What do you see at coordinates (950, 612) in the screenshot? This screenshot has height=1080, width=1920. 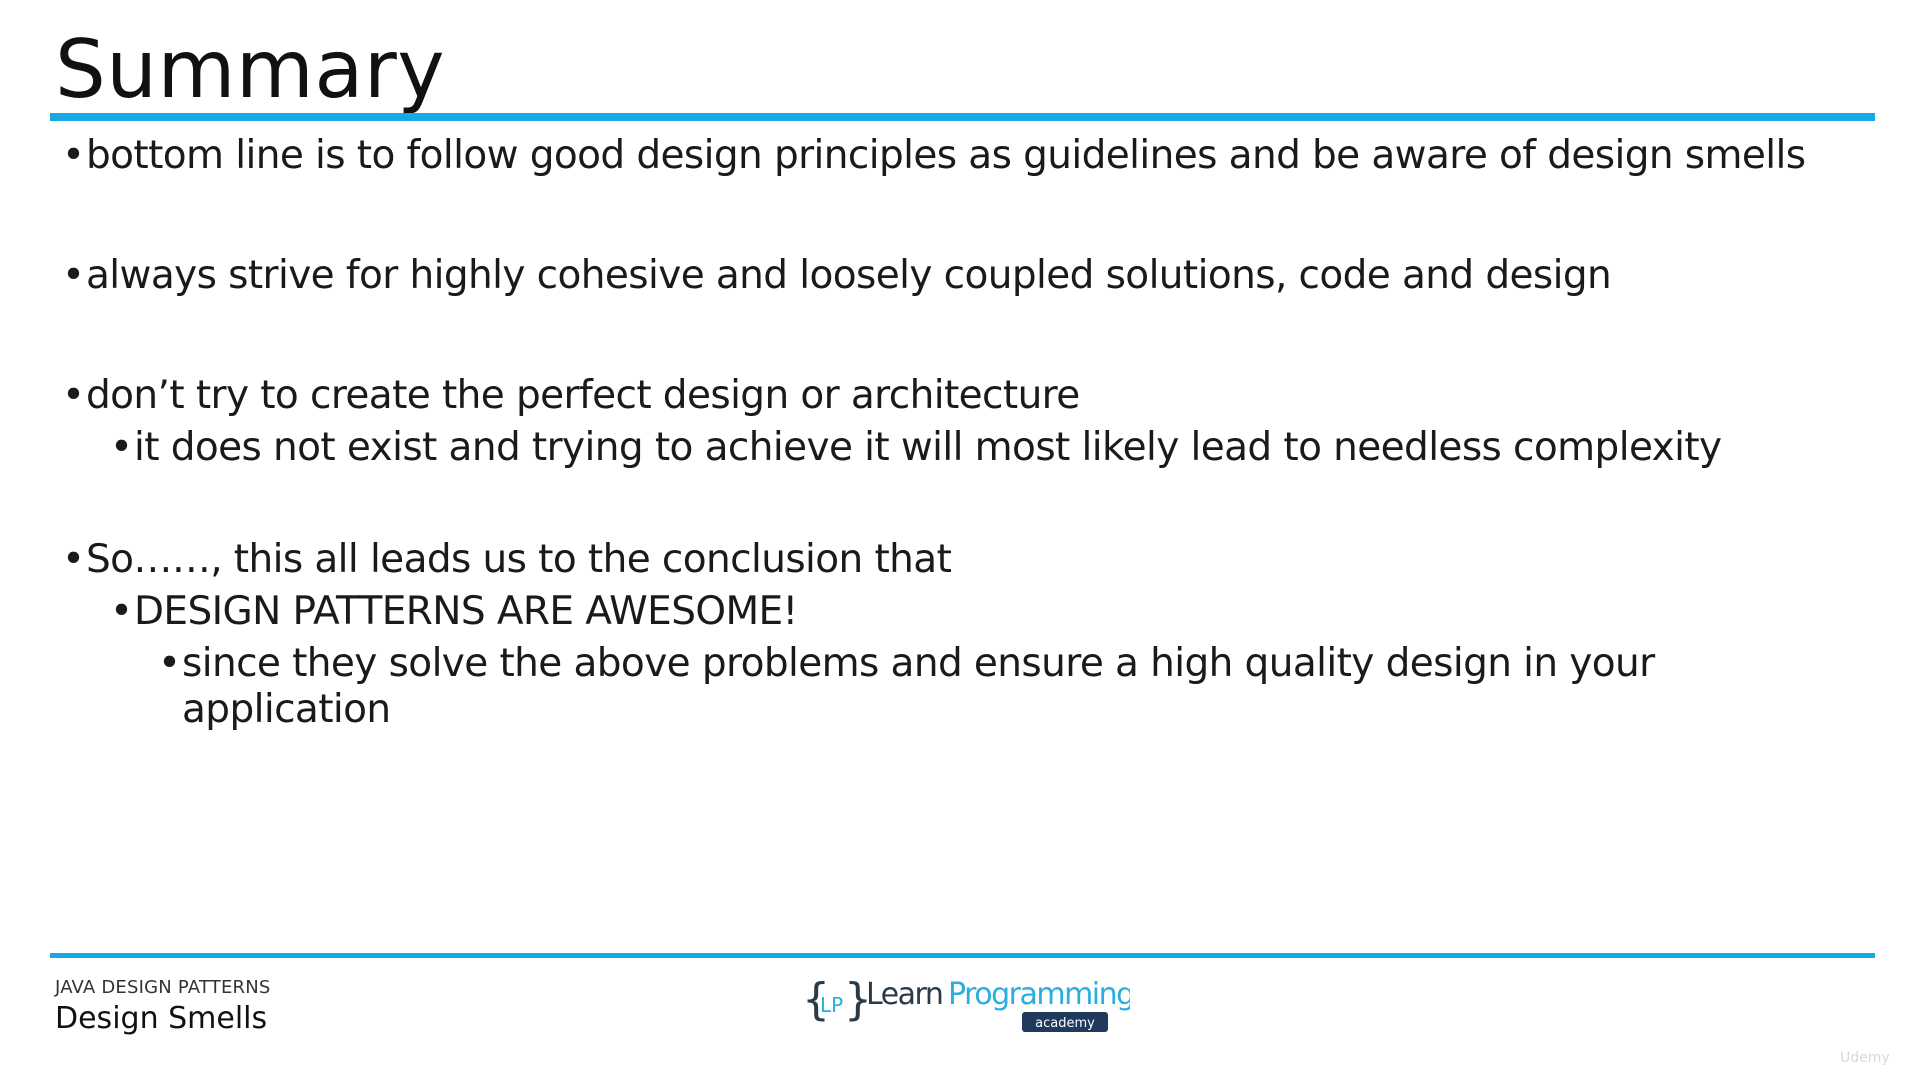 I see `sub-bullet-item: • DESIGN PATTERNS ARE AWESOME!` at bounding box center [950, 612].